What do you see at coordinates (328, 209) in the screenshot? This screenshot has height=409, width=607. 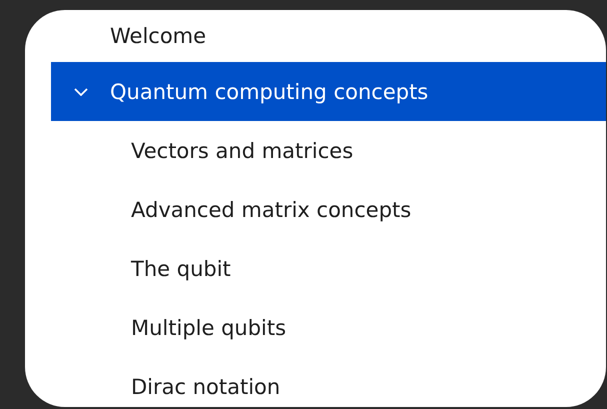 I see `tree-item: Advanced matrix concepts` at bounding box center [328, 209].